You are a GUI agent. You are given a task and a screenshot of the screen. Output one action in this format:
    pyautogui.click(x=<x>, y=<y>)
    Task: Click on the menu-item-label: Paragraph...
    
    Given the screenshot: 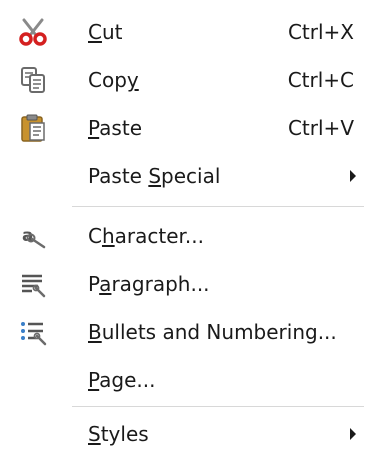 What is the action you would take?
    pyautogui.click(x=149, y=284)
    